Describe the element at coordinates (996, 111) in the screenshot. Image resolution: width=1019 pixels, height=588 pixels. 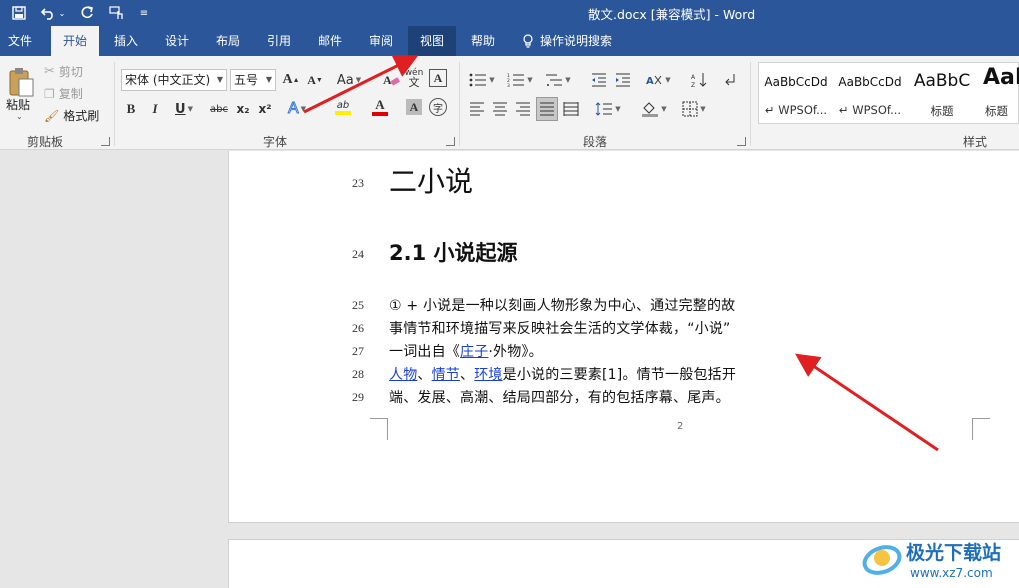
I see `style-name: 标题` at that location.